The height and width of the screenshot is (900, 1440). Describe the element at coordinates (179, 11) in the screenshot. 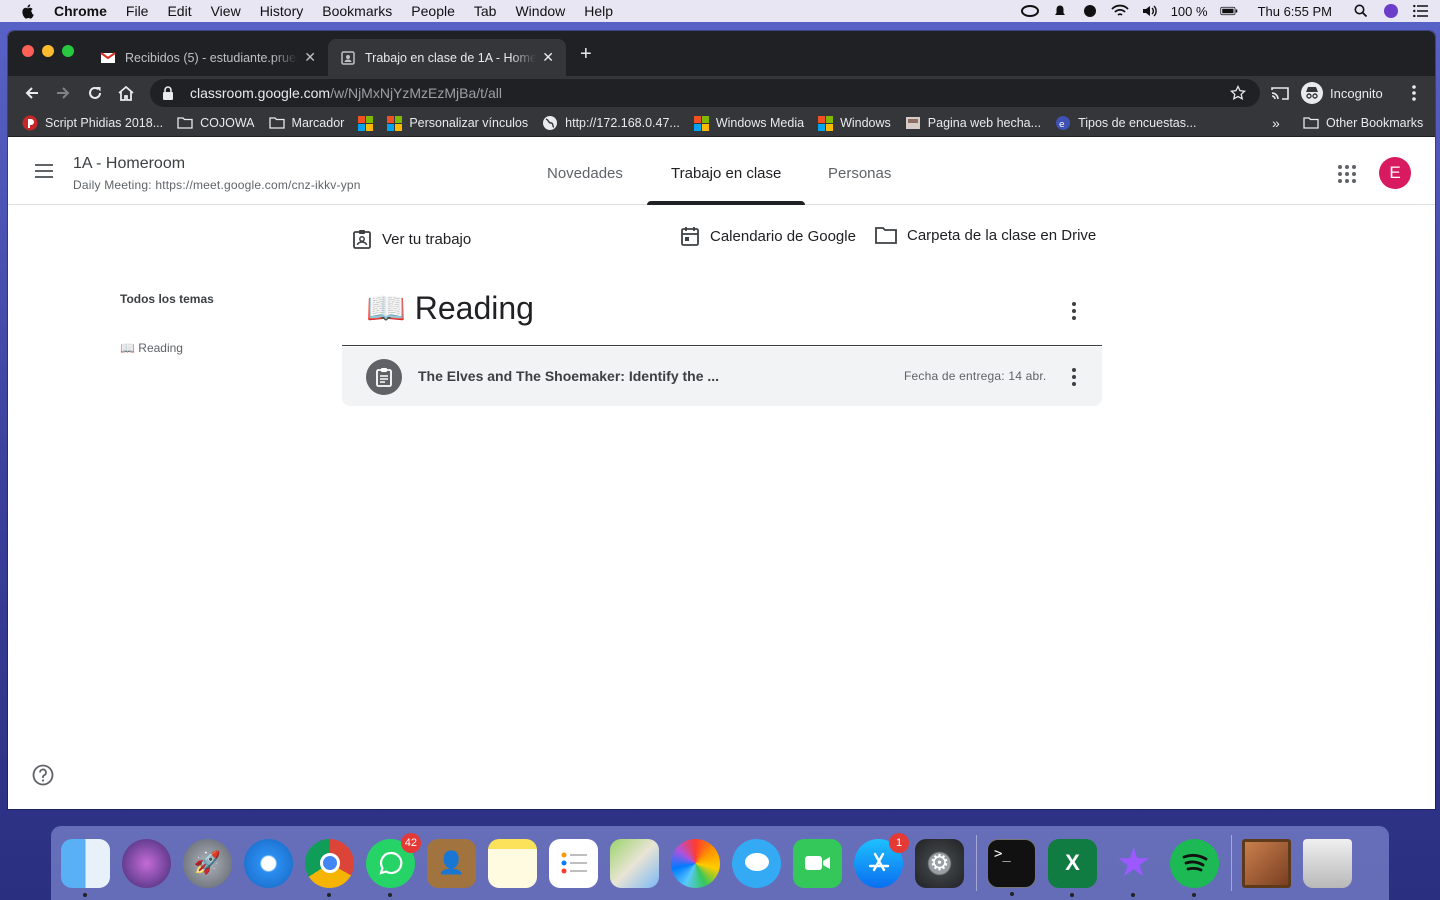

I see `menu-edit: Edit` at that location.